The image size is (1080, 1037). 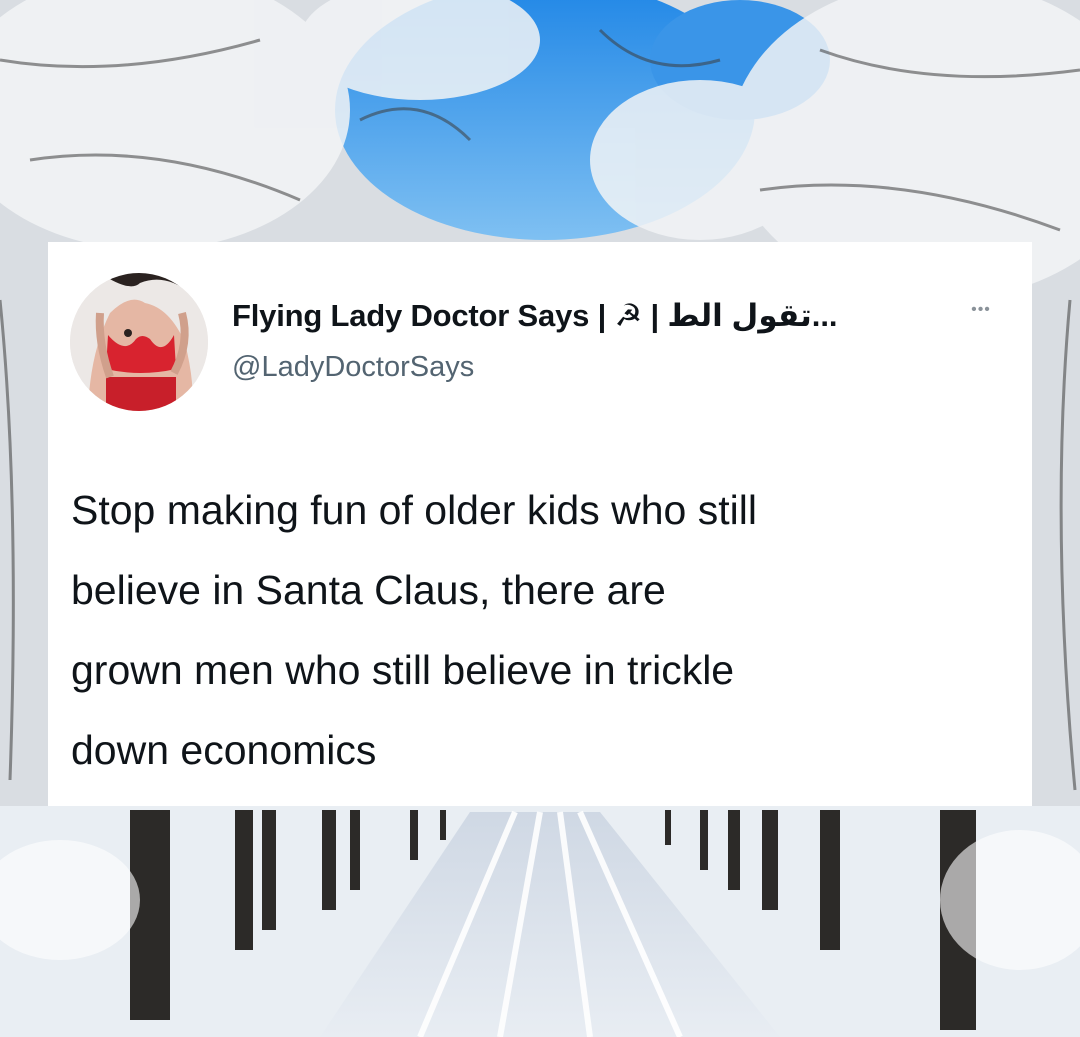 What do you see at coordinates (368, 590) in the screenshot?
I see `tweet-text-line: believe in Santa Claus, there are` at bounding box center [368, 590].